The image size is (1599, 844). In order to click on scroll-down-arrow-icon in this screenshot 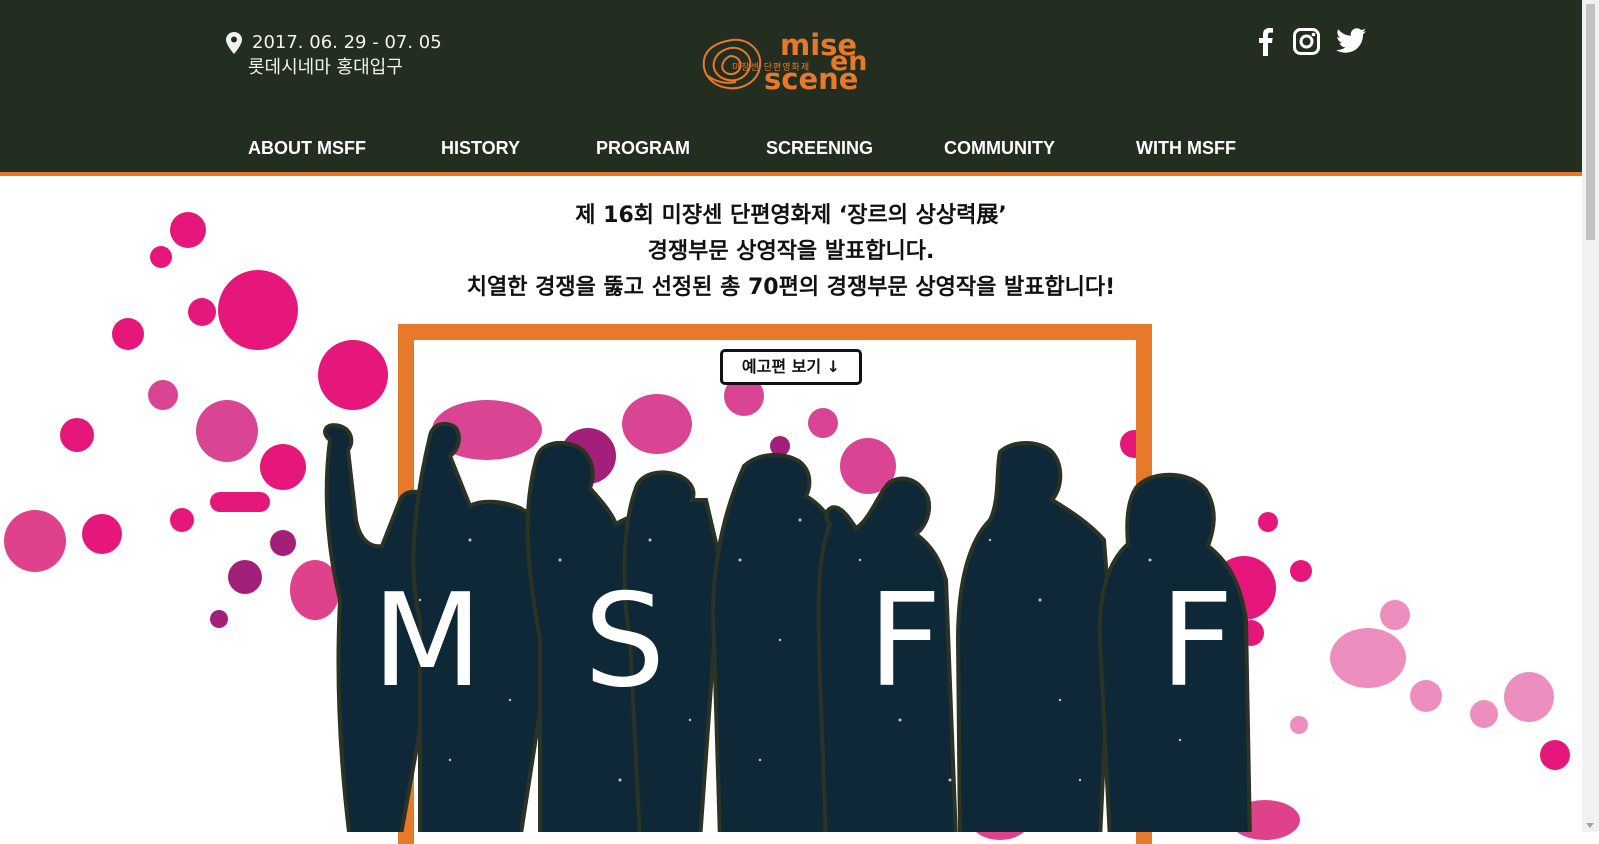, I will do `click(1590, 825)`.